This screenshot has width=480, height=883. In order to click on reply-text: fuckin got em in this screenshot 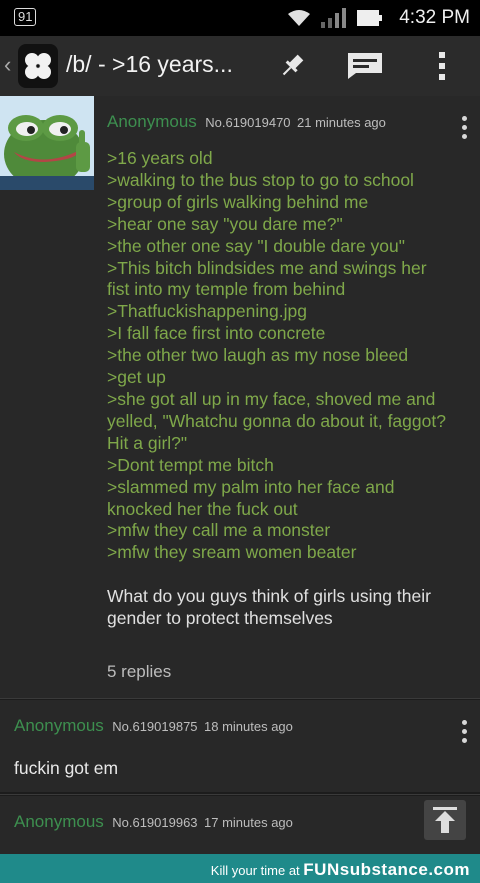, I will do `click(66, 768)`.